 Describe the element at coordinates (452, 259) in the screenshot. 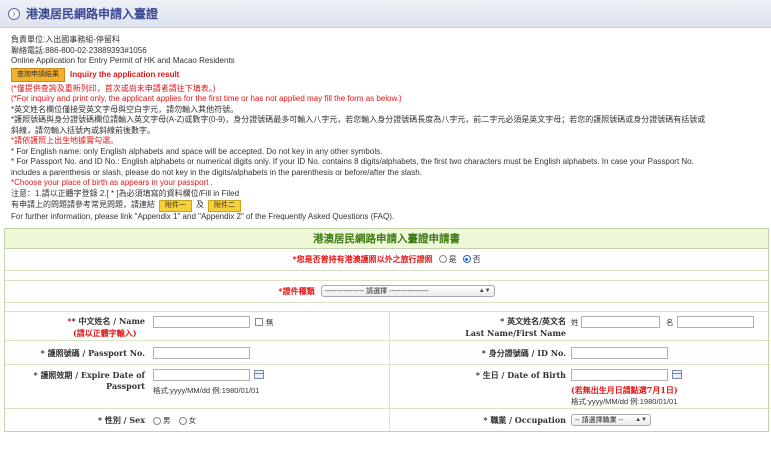

I see `travel-doc-yes-label: 是` at that location.